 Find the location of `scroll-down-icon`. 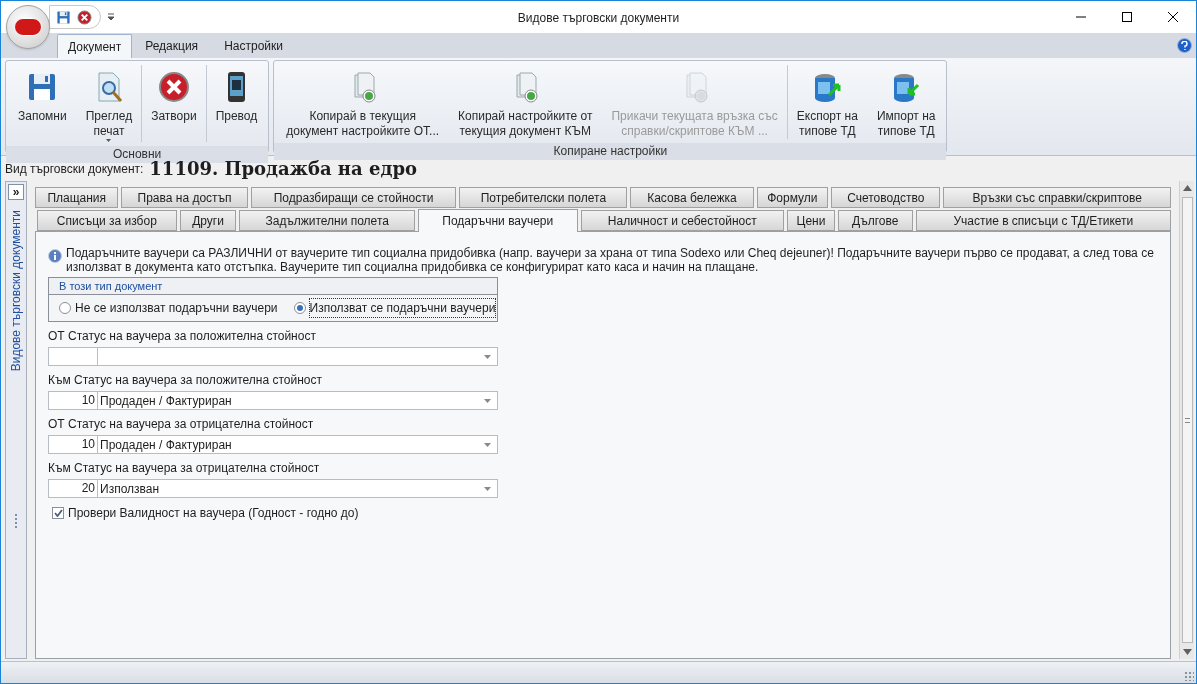

scroll-down-icon is located at coordinates (1187, 652).